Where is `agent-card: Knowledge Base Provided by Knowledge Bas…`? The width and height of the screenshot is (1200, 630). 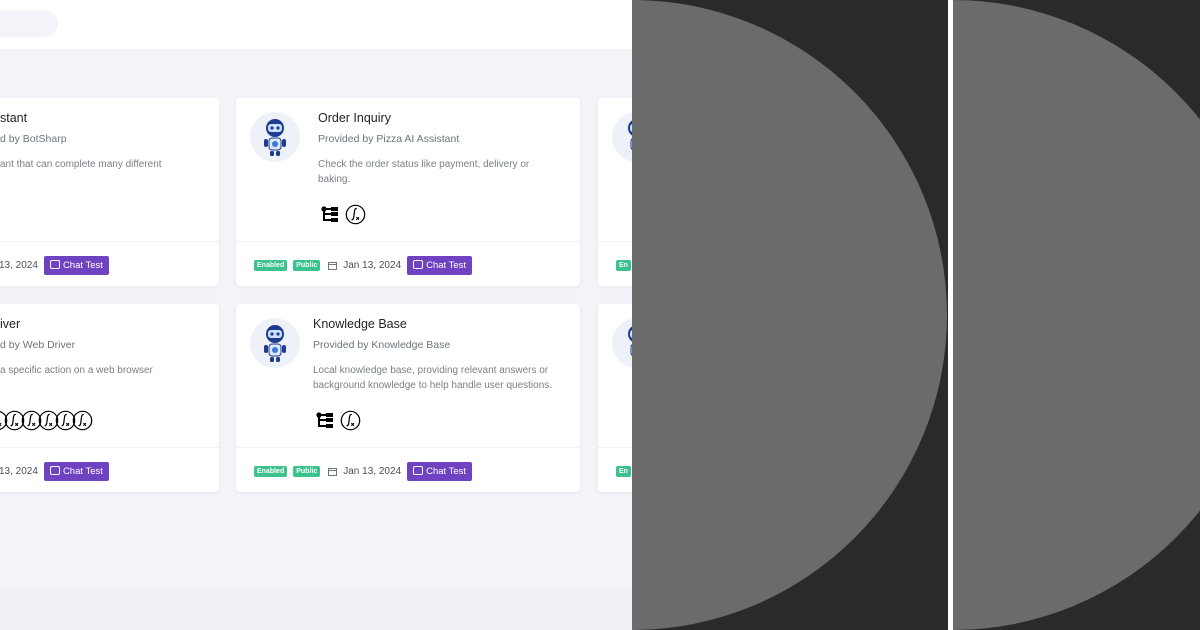 agent-card: Knowledge Base Provided by Knowledge Bas… is located at coordinates (408, 398).